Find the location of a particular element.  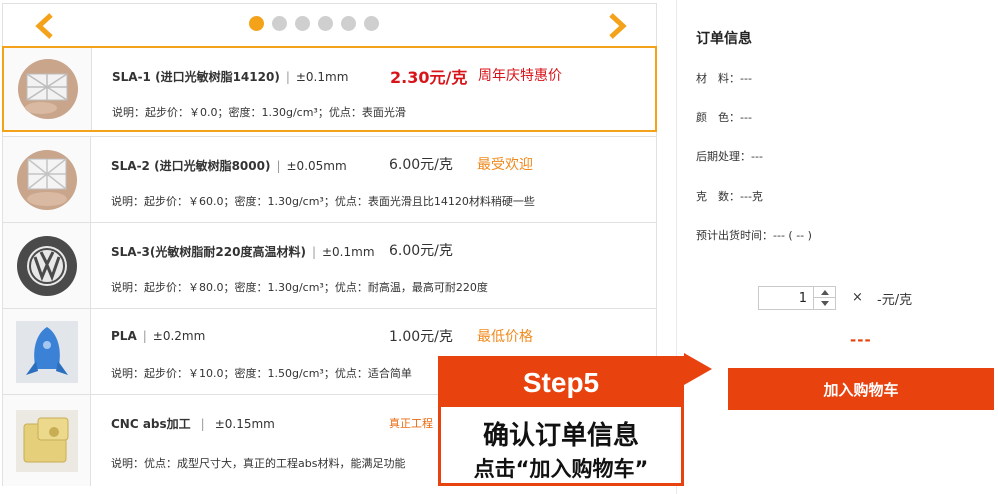

material-tolerance: ±0.15mm is located at coordinates (244, 424).